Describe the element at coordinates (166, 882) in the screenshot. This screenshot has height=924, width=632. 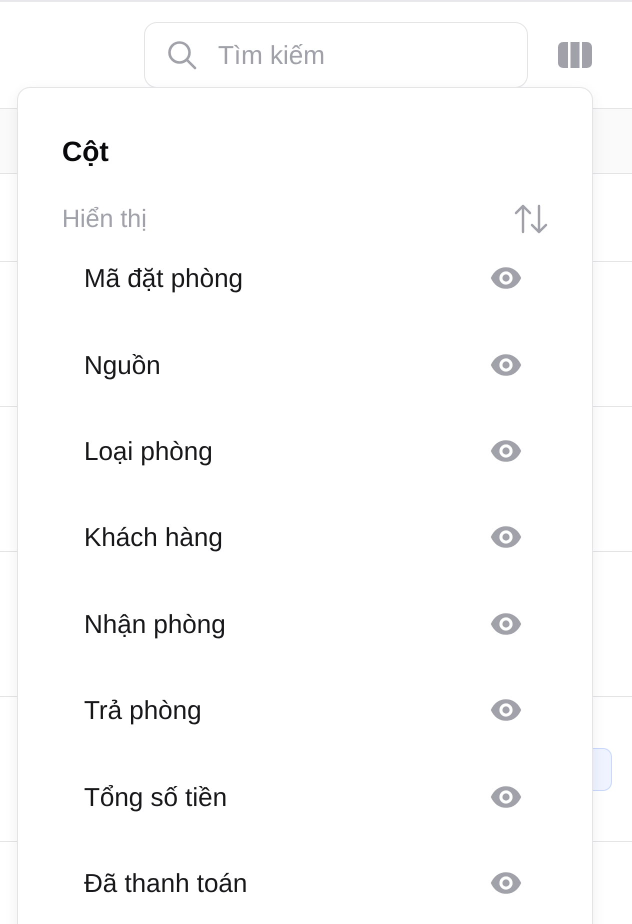
I see `column-name: Đã thanh toán` at that location.